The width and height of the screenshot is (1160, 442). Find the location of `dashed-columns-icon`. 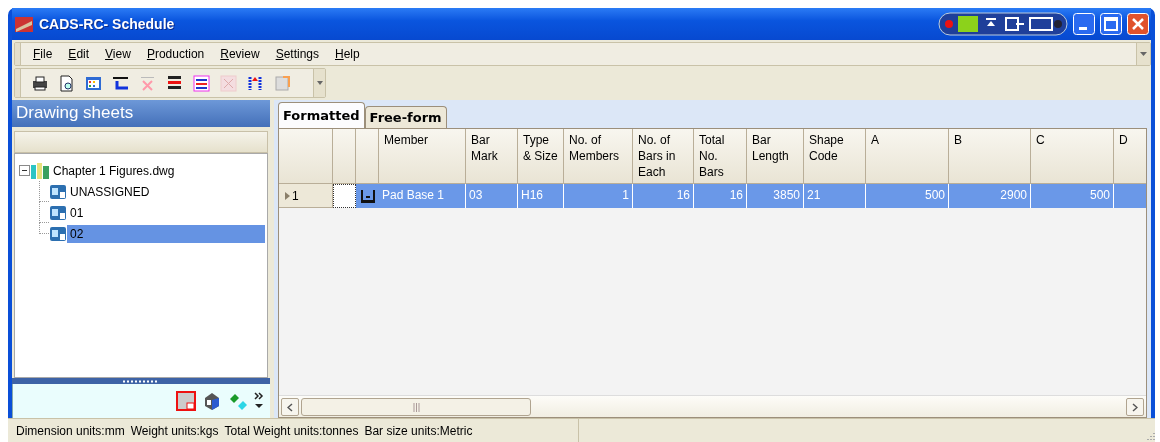

dashed-columns-icon is located at coordinates (255, 83).